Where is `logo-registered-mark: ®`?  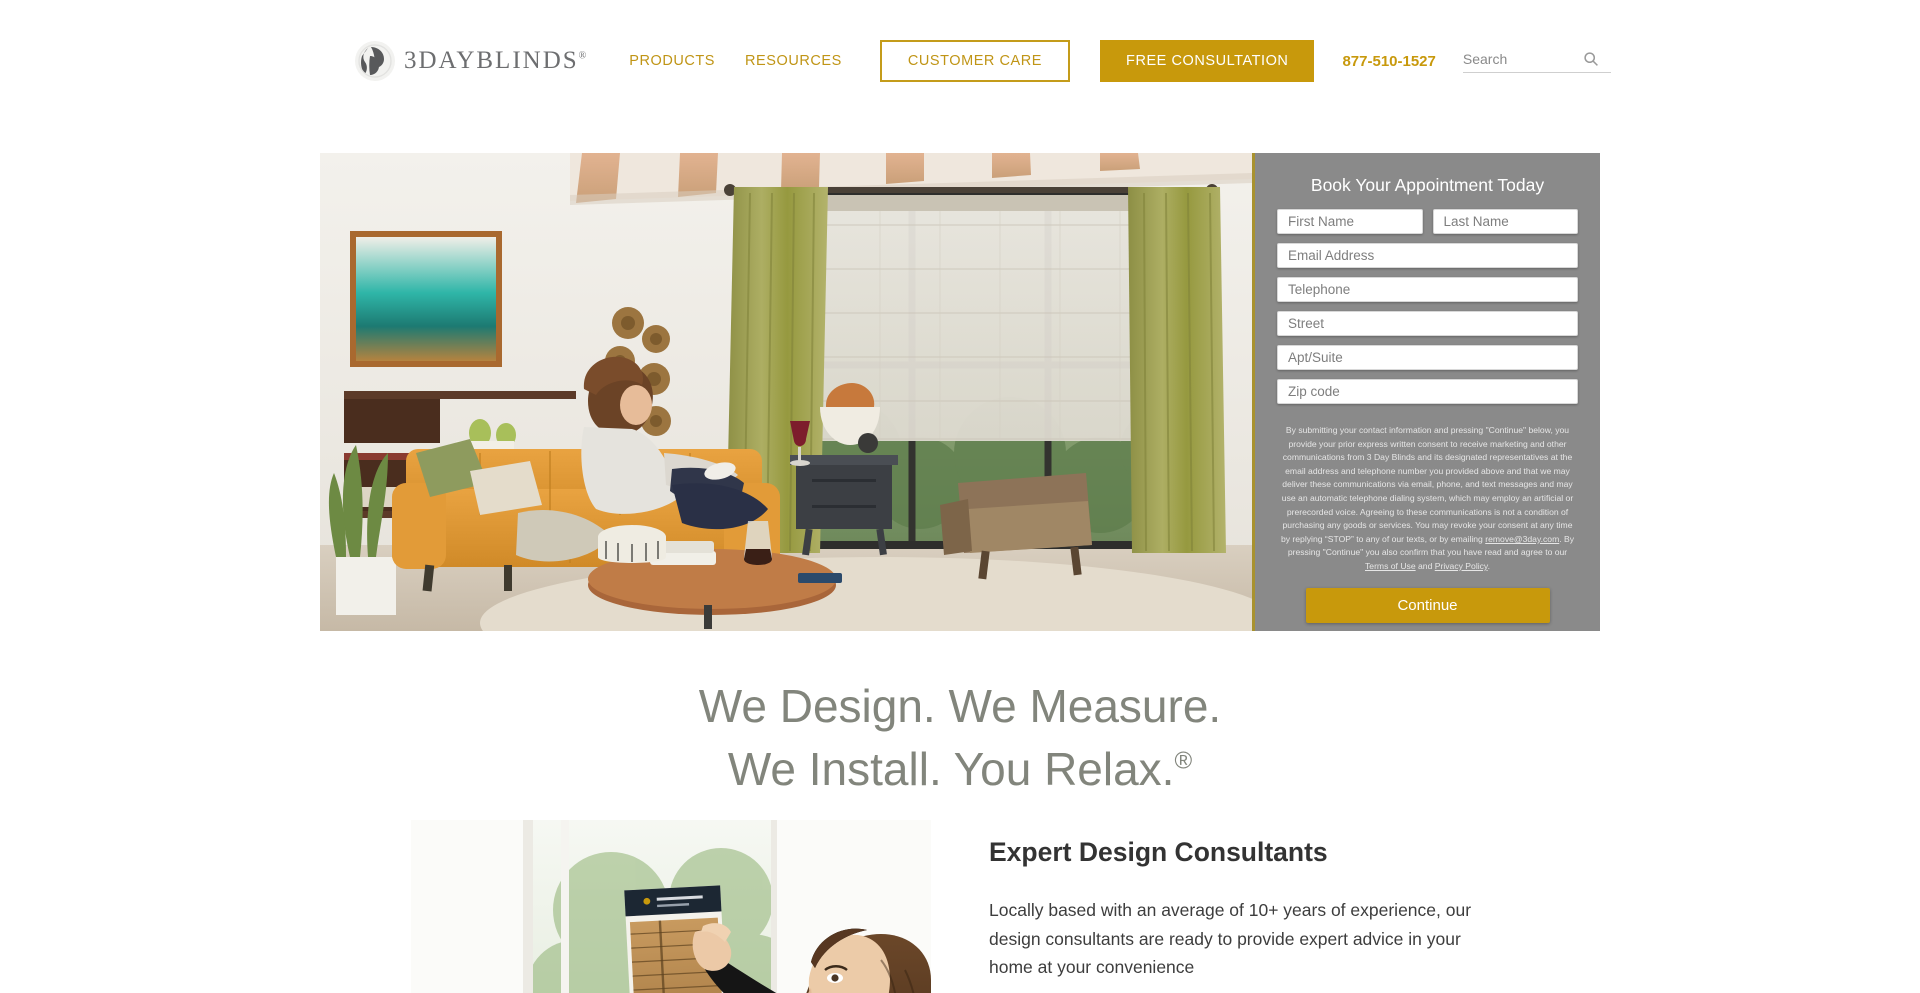 logo-registered-mark: ® is located at coordinates (582, 56).